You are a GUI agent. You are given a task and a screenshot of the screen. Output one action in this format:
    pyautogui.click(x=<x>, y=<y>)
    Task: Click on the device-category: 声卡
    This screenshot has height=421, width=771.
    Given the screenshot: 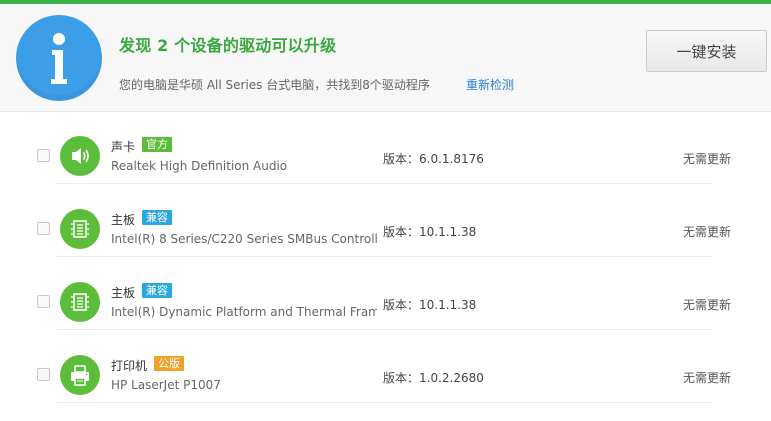 What is the action you would take?
    pyautogui.click(x=123, y=147)
    